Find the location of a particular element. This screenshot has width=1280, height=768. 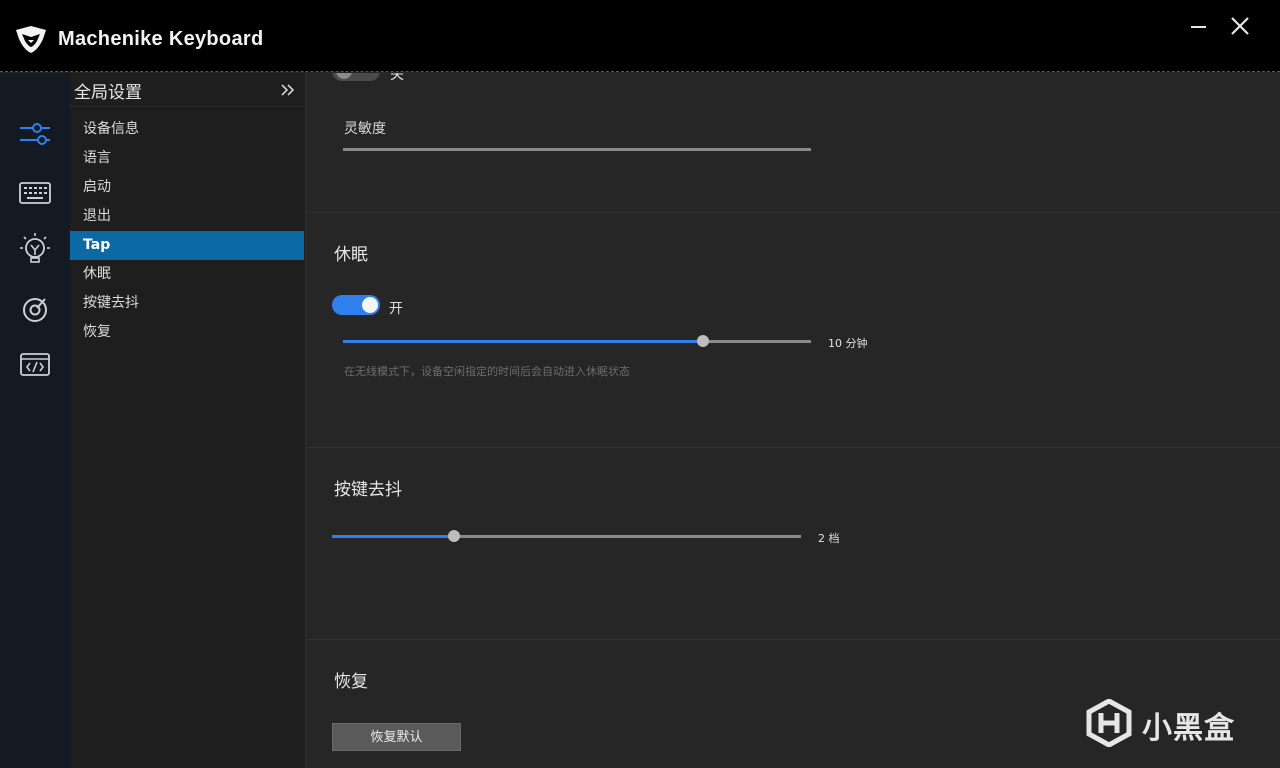

icon-rail is located at coordinates (35, 420).